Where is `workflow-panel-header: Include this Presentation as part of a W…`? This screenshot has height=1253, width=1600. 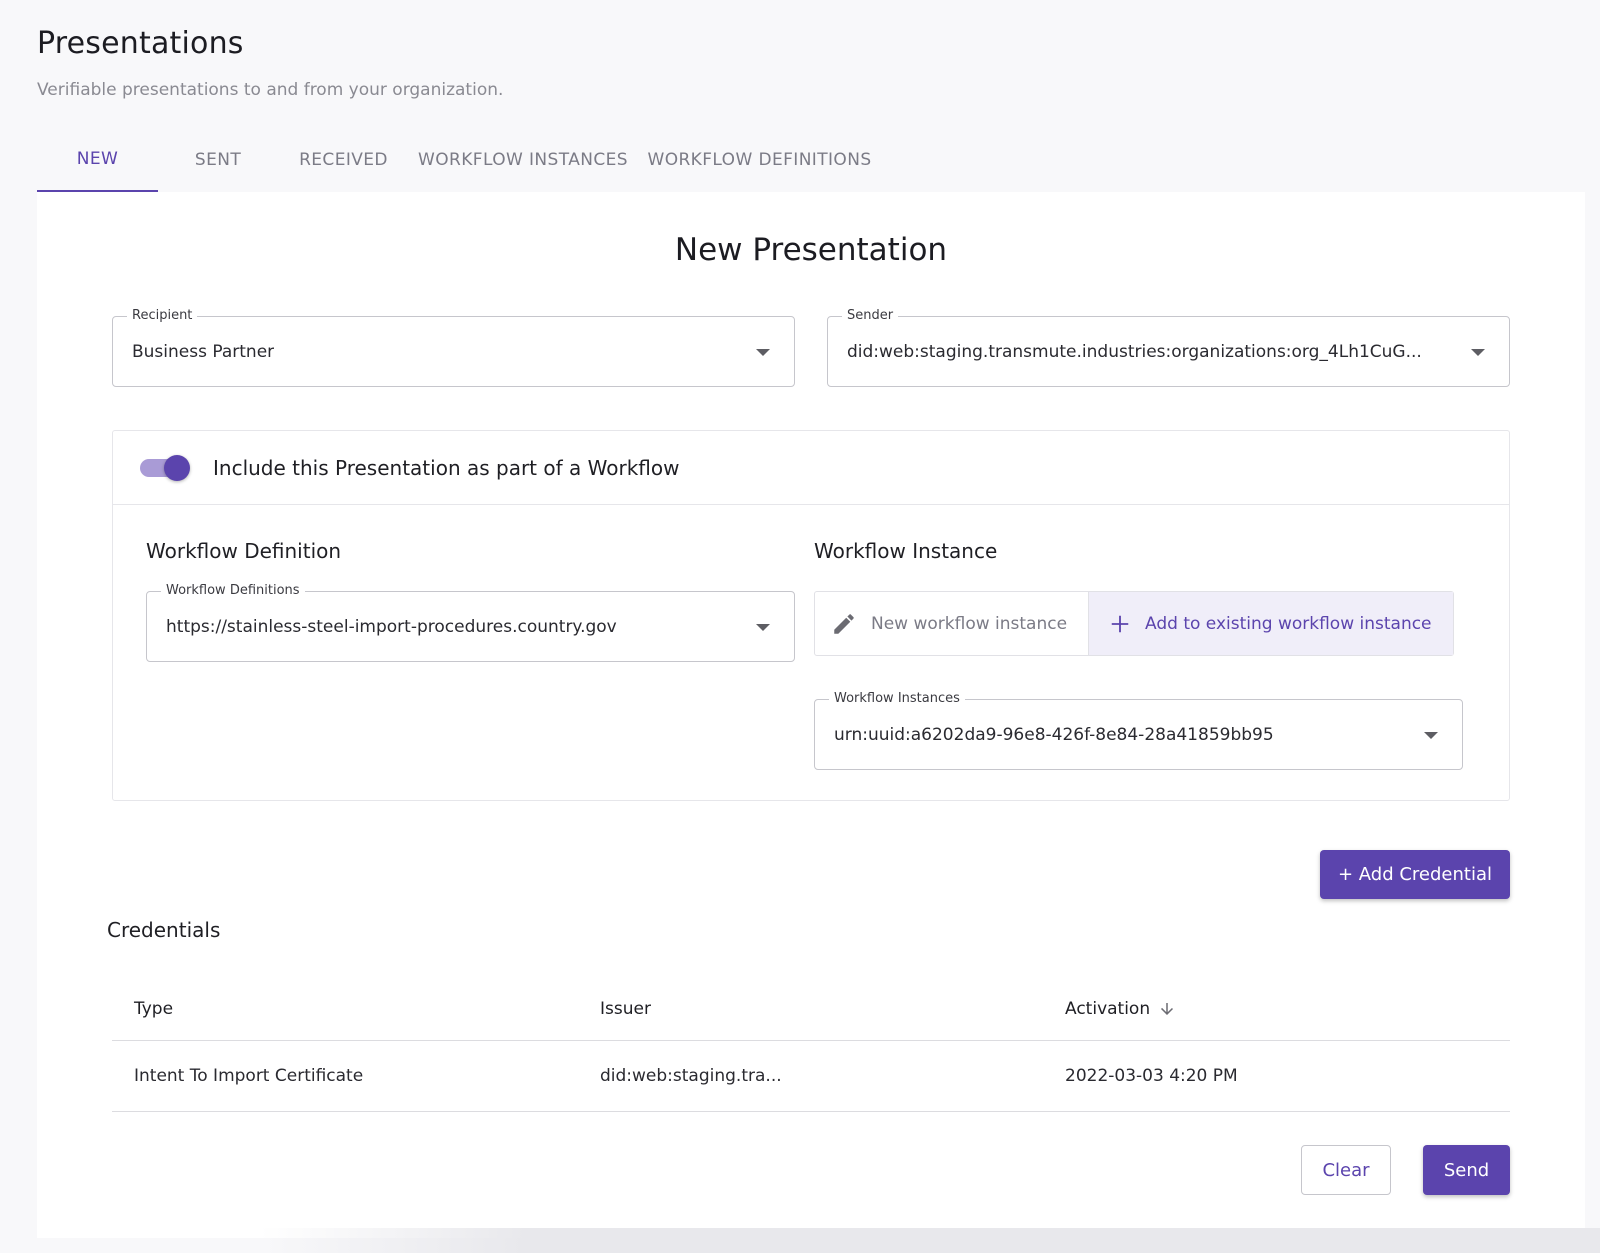
workflow-panel-header: Include this Presentation as part of a W… is located at coordinates (811, 468).